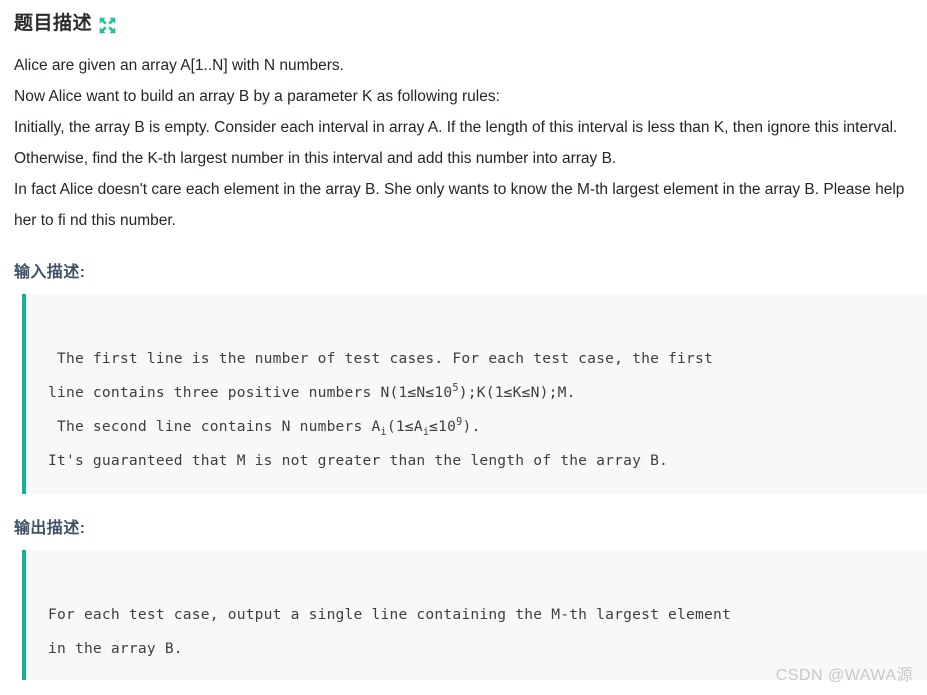 The height and width of the screenshot is (695, 927). Describe the element at coordinates (404, 426) in the screenshot. I see `code-line-text: (1≤A` at that location.